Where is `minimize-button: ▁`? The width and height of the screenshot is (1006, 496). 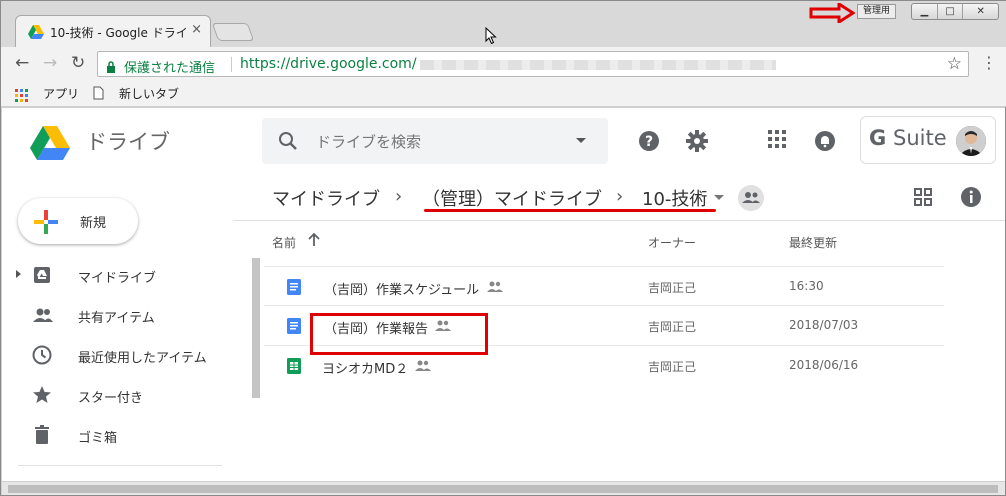 minimize-button: ▁ is located at coordinates (925, 11).